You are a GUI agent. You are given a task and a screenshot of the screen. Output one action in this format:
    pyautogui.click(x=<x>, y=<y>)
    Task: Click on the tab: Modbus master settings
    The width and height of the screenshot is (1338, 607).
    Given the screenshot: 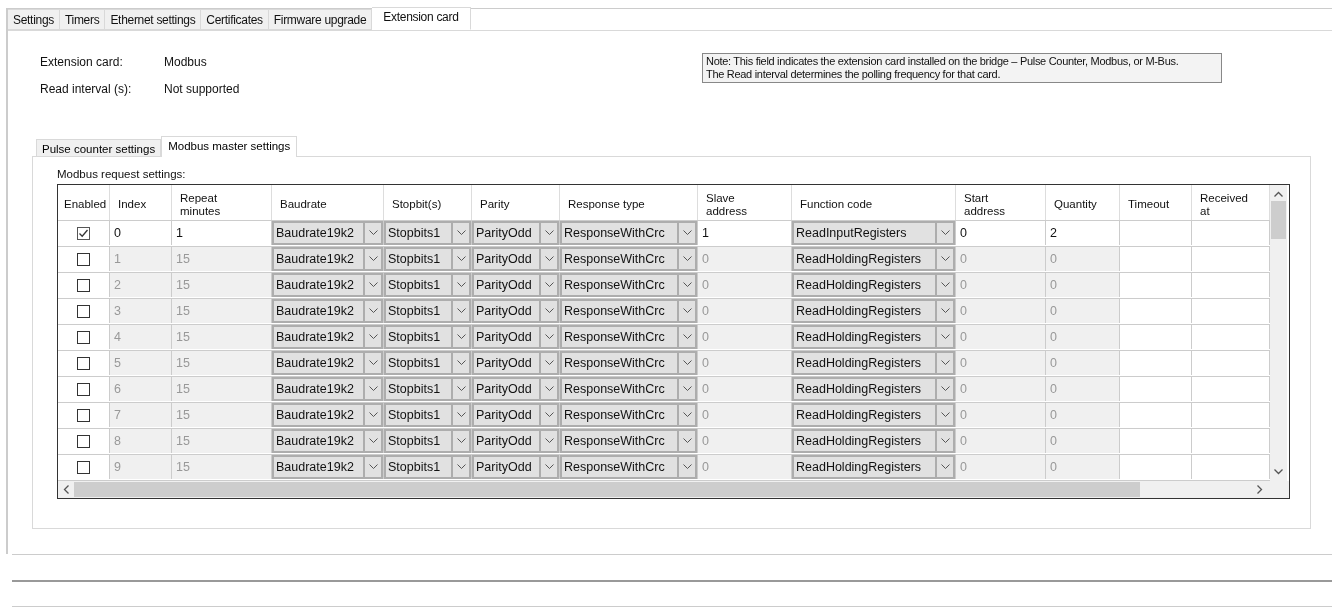 What is the action you would take?
    pyautogui.click(x=229, y=146)
    